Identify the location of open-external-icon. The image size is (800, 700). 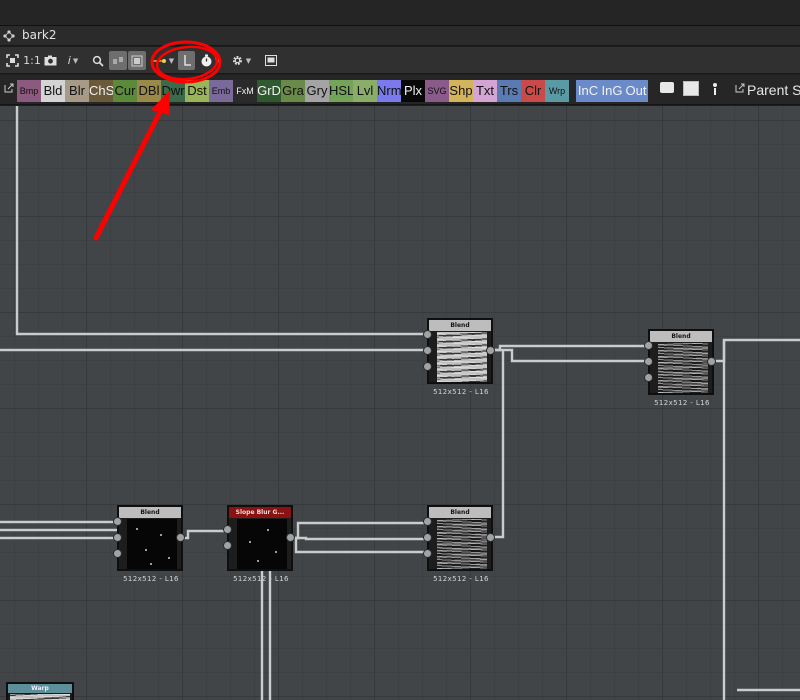
(9, 88).